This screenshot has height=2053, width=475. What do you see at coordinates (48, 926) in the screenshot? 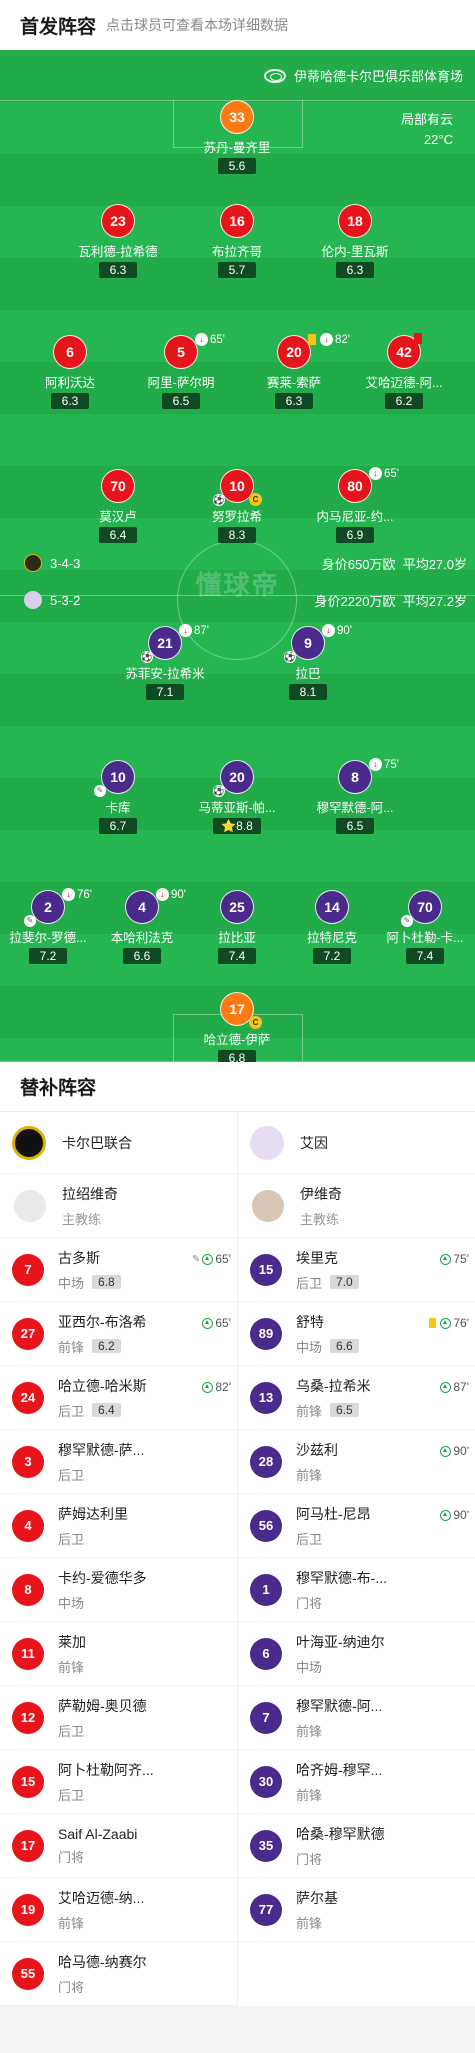
I see `player-away-2: 2 ✎ ↓ 76' 拉斐尔-罗德... 7.2` at bounding box center [48, 926].